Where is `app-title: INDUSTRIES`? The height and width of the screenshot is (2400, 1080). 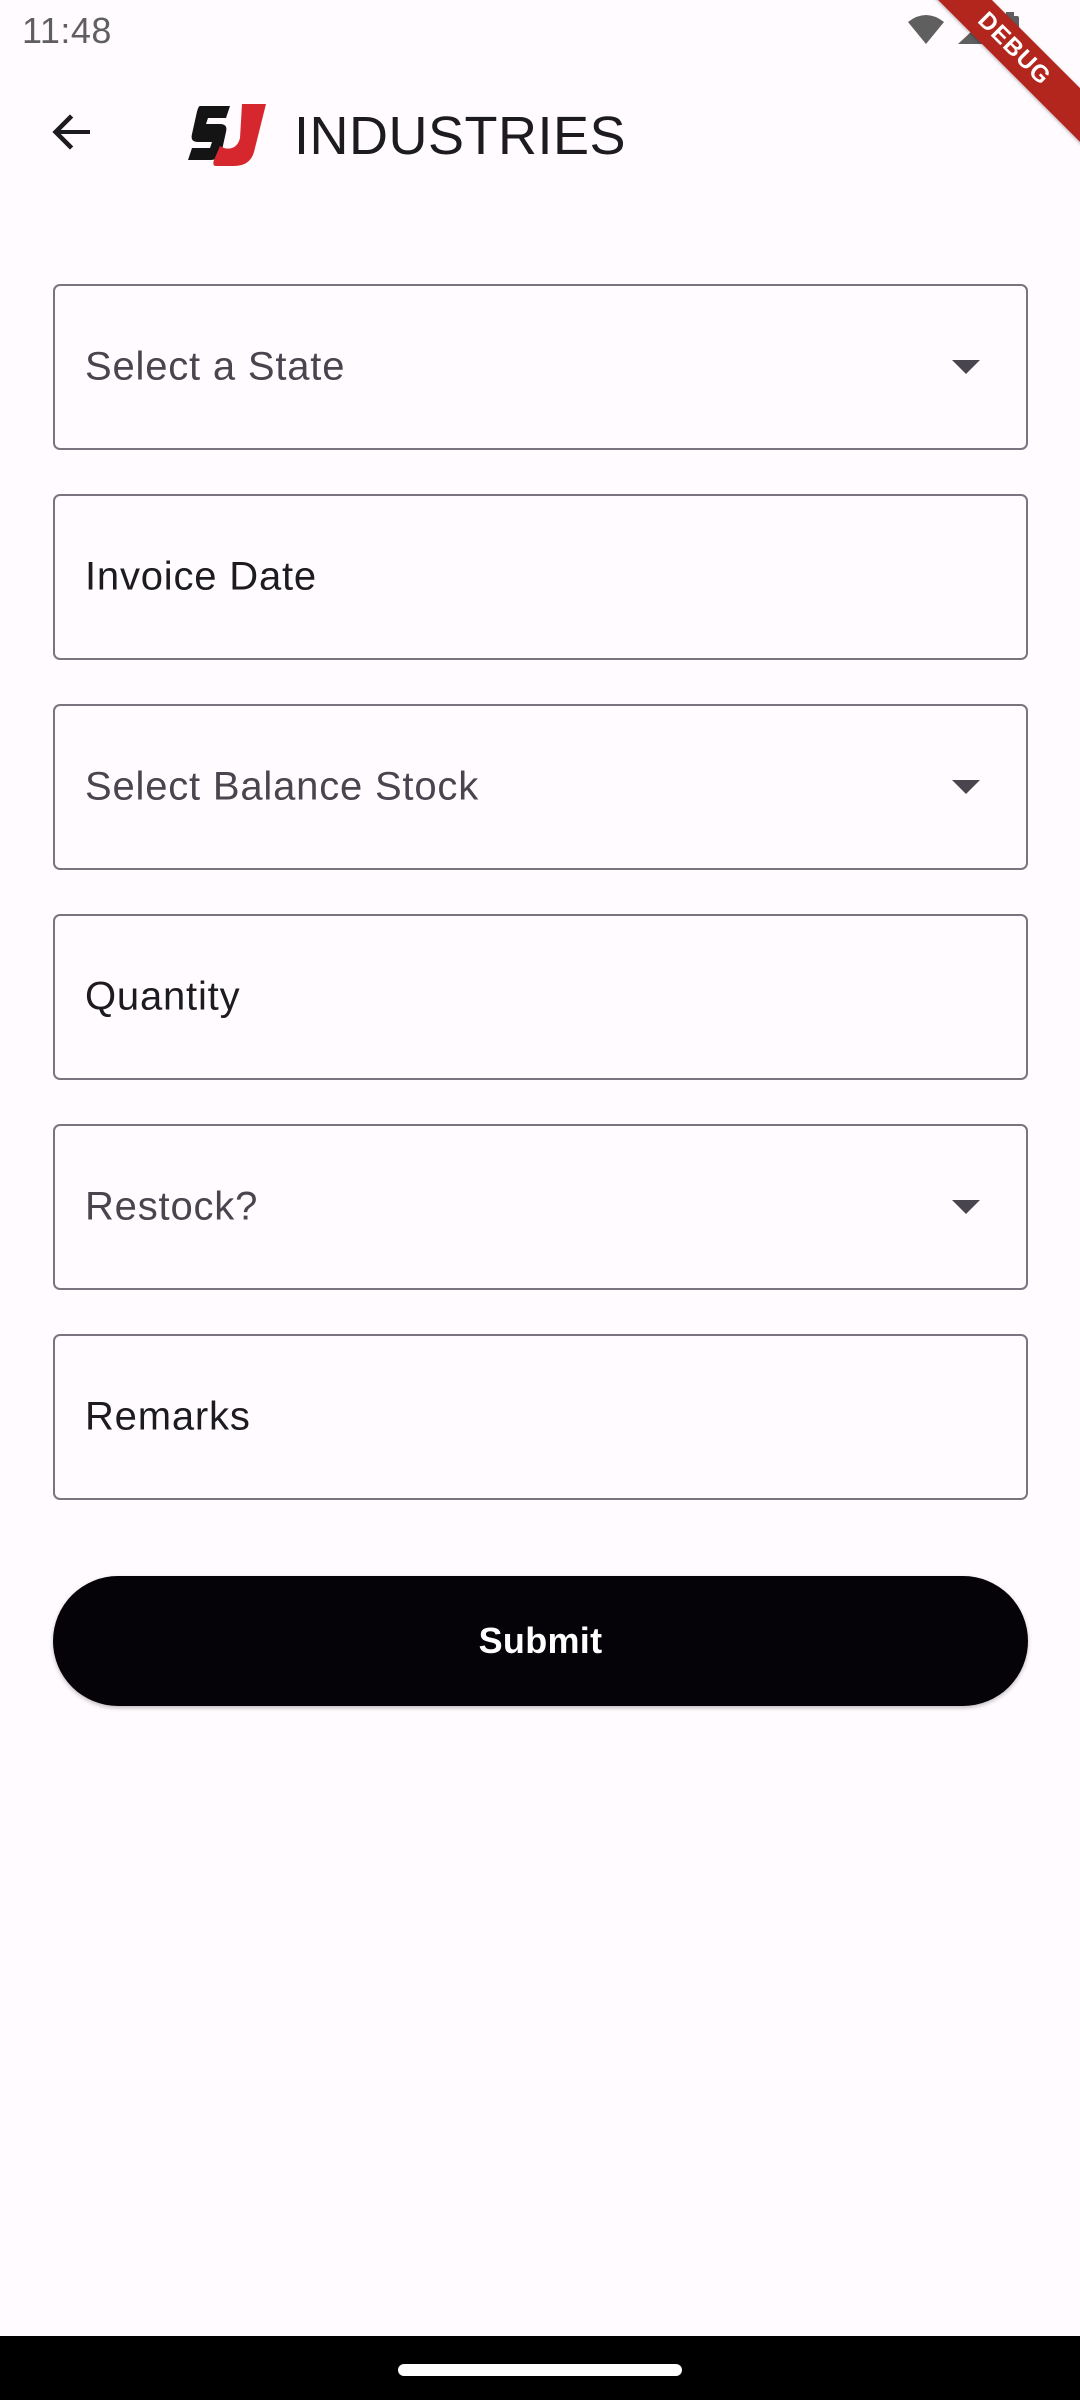
app-title: INDUSTRIES is located at coordinates (460, 136).